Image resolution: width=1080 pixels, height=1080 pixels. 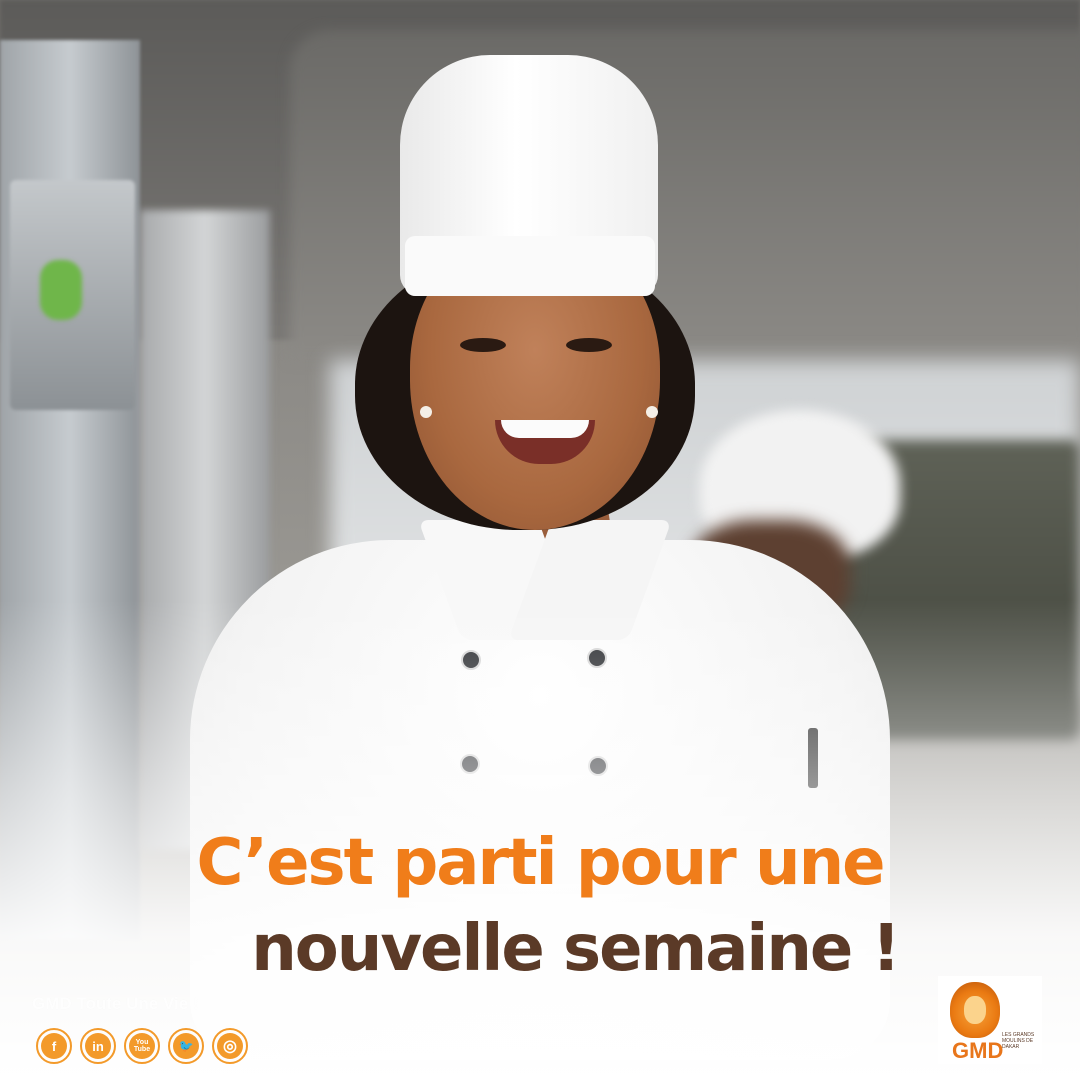 I want to click on twitter-icon: 🐦, so click(x=186, y=1046).